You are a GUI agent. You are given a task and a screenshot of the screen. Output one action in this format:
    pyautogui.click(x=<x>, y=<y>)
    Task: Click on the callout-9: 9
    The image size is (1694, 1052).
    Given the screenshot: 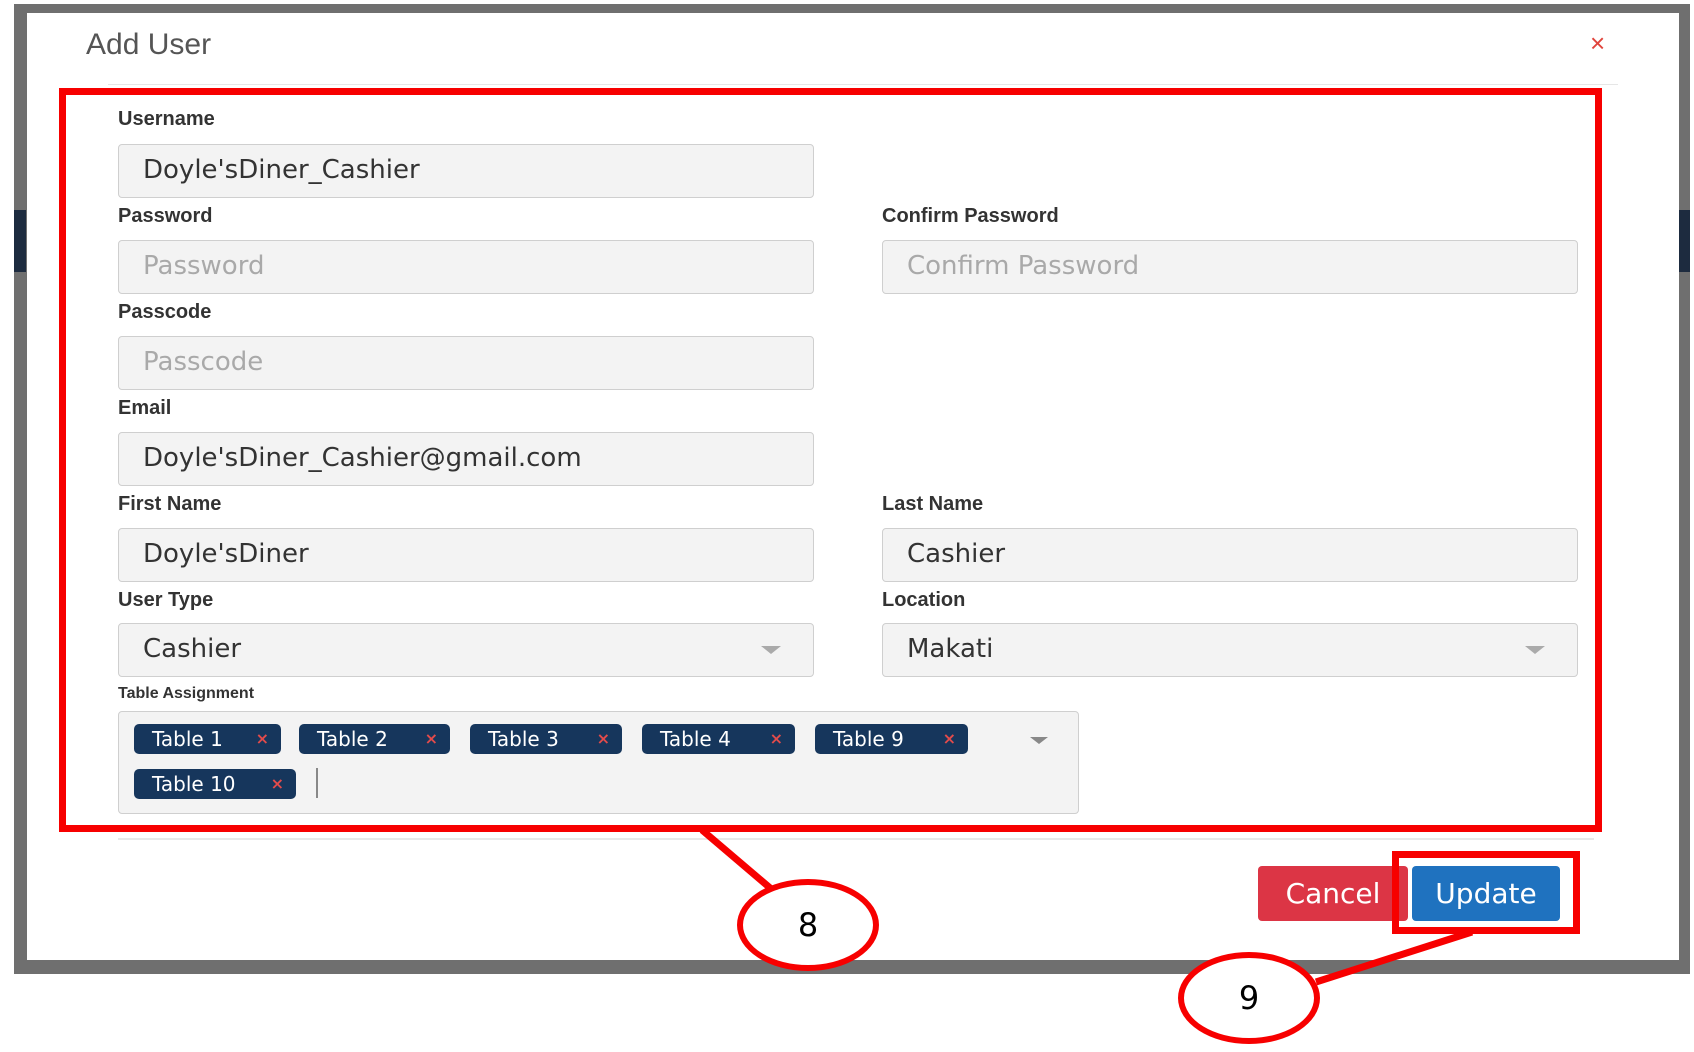 What is the action you would take?
    pyautogui.click(x=1249, y=998)
    